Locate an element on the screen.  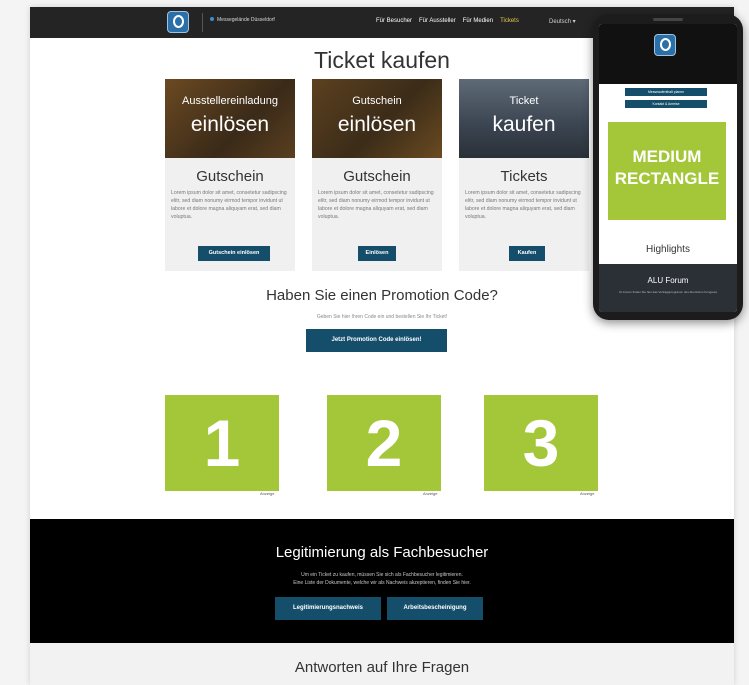
ad-label-2: Anzeige is located at coordinates (430, 493).